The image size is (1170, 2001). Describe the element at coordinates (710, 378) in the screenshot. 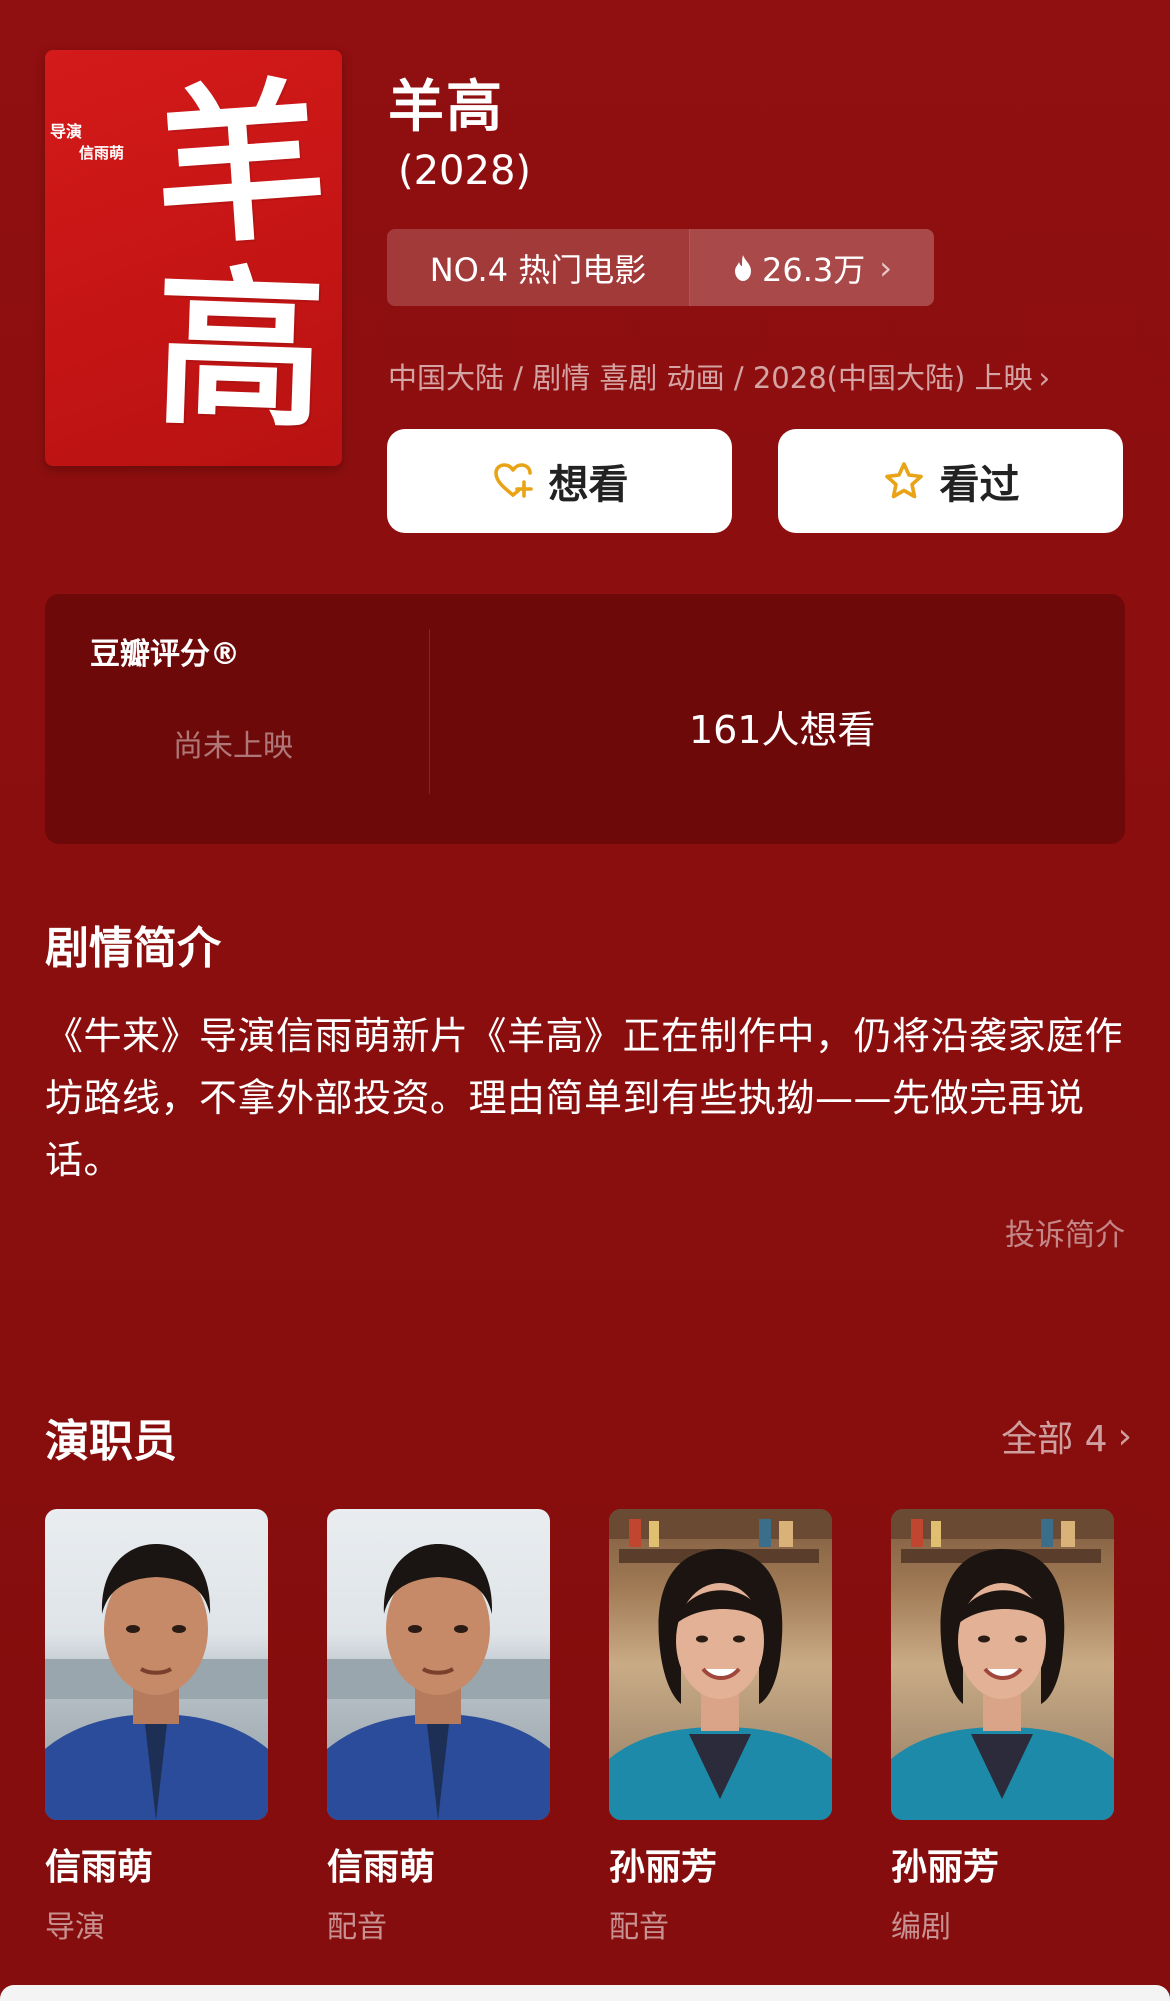

I see `movie-meta-text: 中国大陆 / 剧情 喜剧 动画 / 2028(中国大陆) 上映` at that location.